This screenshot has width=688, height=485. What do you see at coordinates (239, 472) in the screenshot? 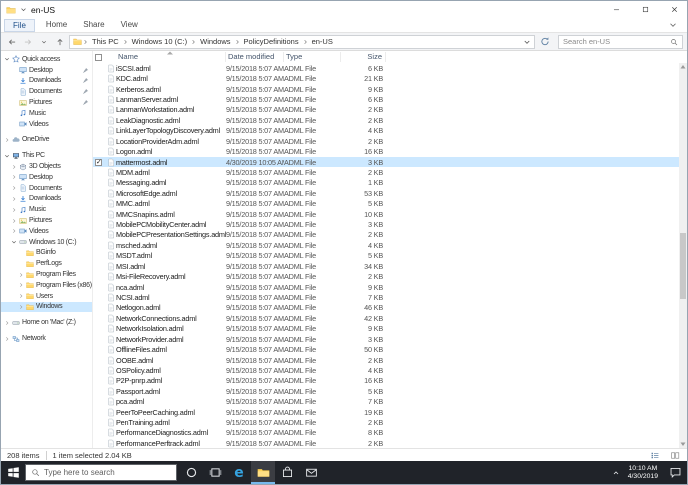
I see `edge-button: e` at bounding box center [239, 472].